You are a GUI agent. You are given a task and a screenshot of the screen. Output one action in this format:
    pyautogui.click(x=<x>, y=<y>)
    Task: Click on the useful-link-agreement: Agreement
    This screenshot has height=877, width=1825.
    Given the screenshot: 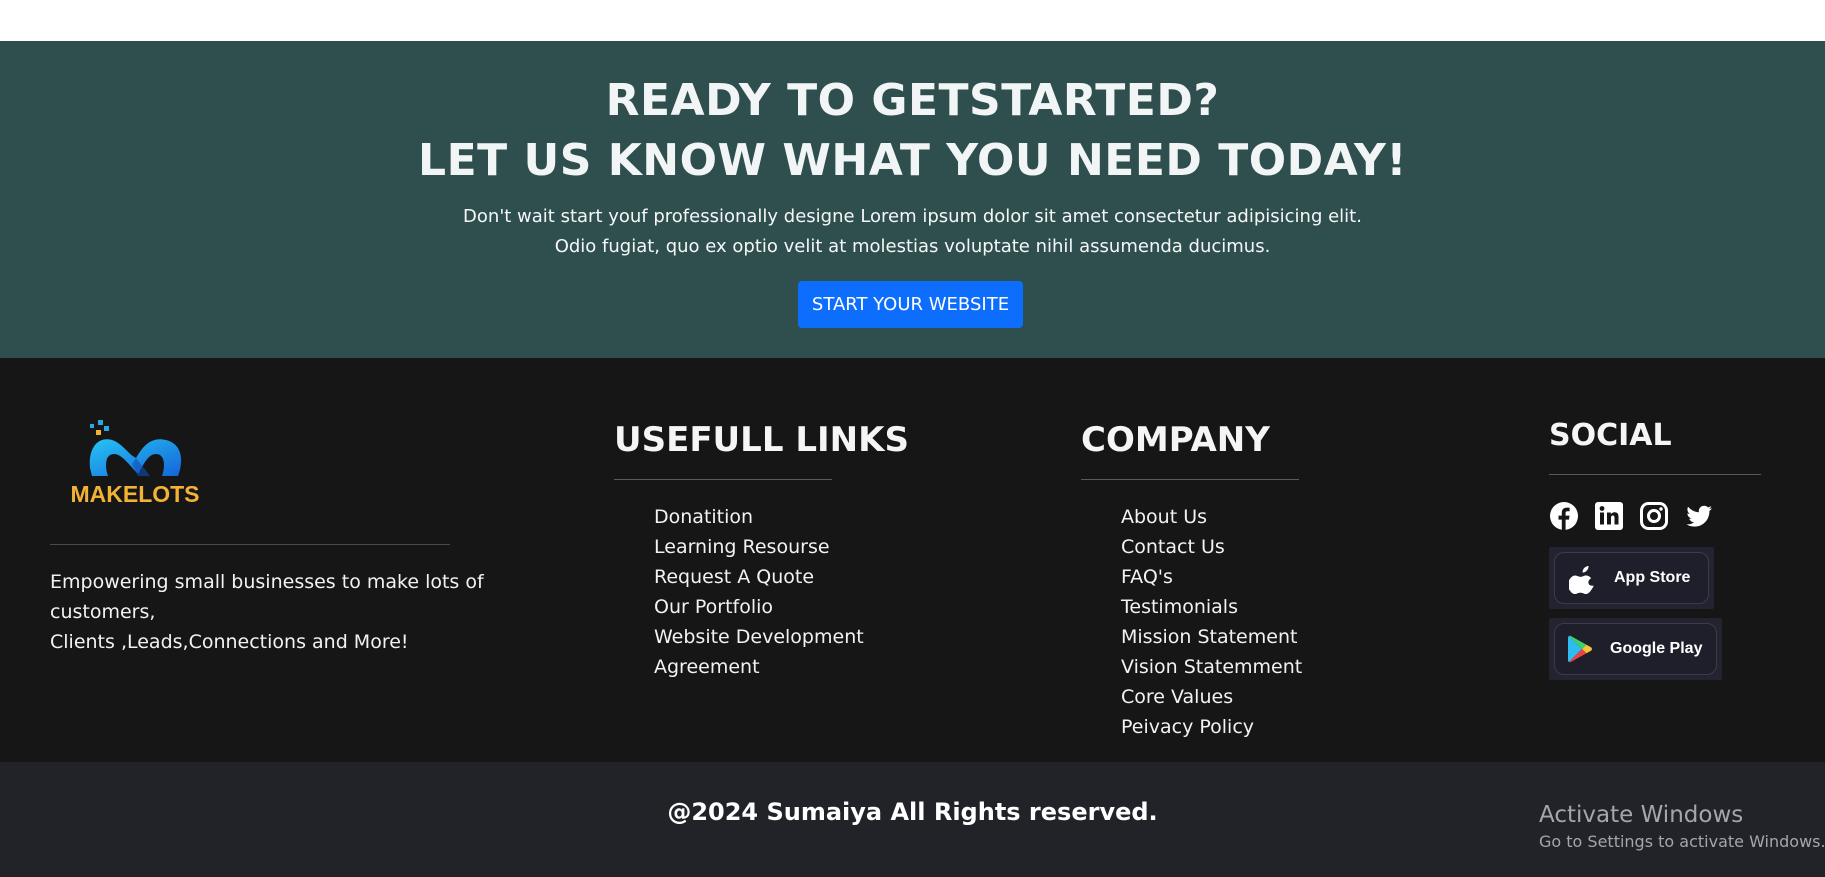 What is the action you would take?
    pyautogui.click(x=759, y=667)
    